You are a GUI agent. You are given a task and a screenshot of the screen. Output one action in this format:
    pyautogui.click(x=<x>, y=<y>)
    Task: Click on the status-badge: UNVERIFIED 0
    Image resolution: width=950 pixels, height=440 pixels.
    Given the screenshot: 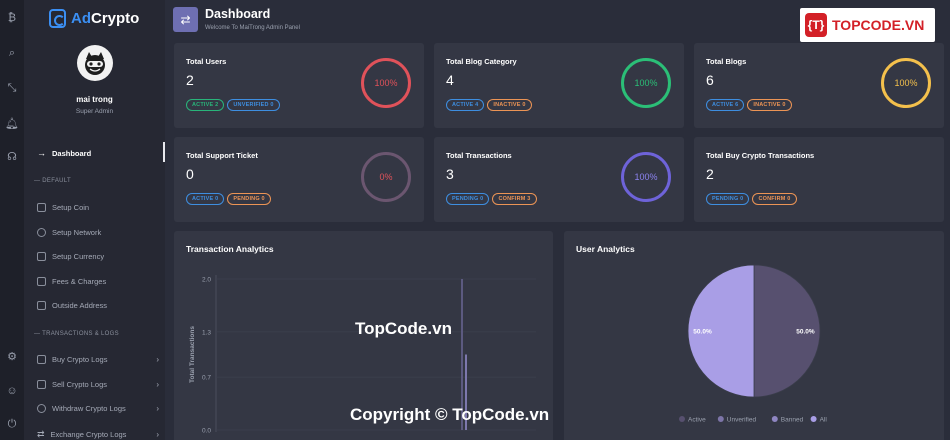 What is the action you would take?
    pyautogui.click(x=253, y=105)
    